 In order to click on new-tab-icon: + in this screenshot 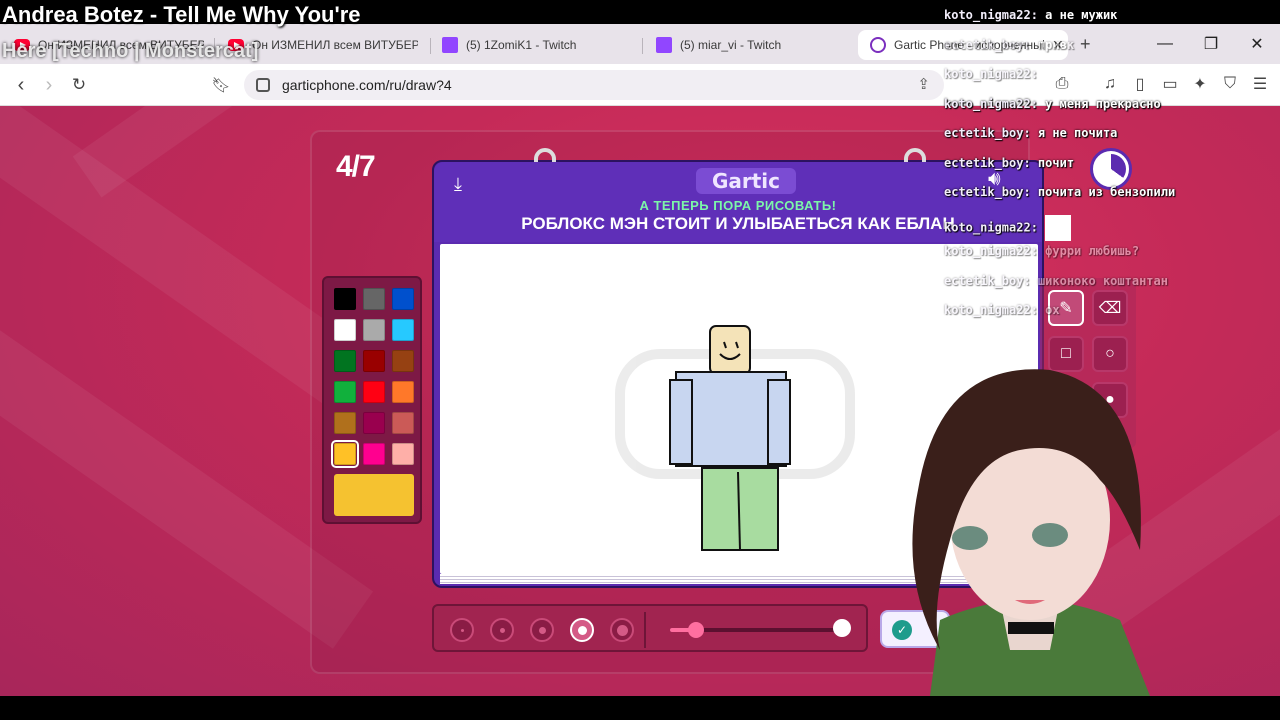, I will do `click(1085, 44)`.